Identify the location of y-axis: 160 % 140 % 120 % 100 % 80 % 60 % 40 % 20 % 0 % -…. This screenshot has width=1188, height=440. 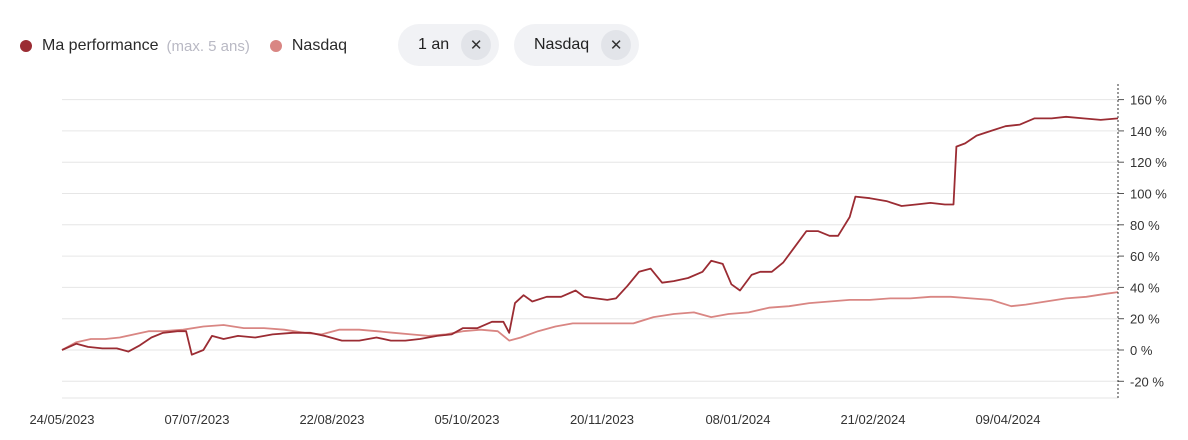
(1148, 241).